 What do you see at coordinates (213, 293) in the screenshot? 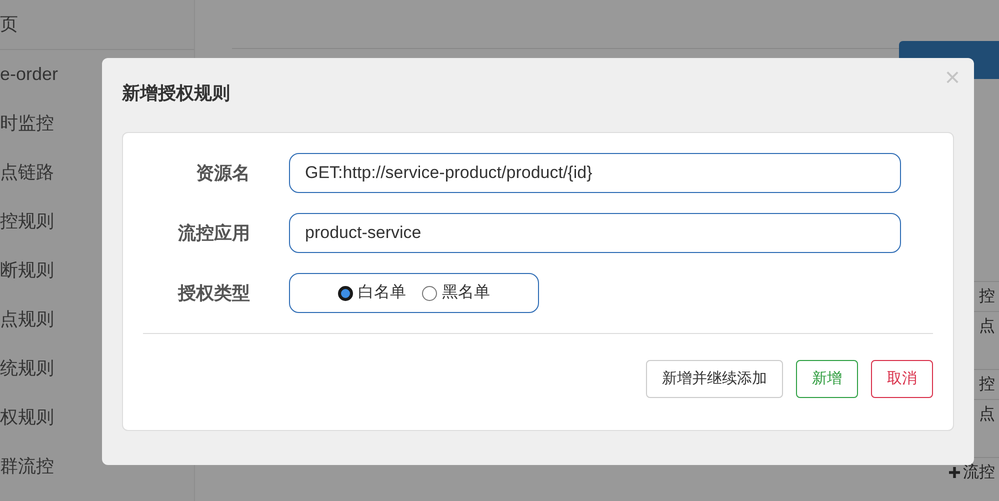
I see `field-label: 授权类型` at bounding box center [213, 293].